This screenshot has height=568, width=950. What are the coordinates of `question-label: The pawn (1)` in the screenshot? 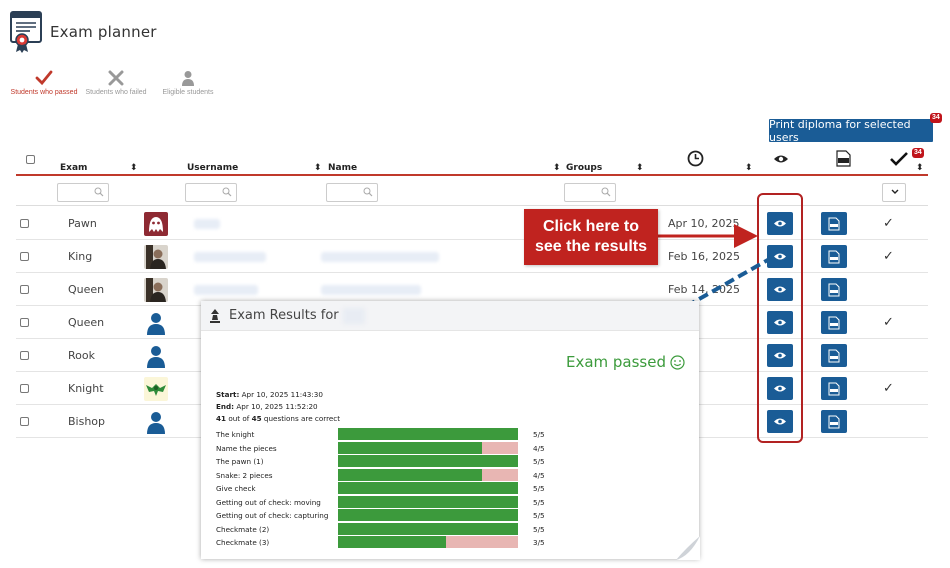 It's located at (240, 461).